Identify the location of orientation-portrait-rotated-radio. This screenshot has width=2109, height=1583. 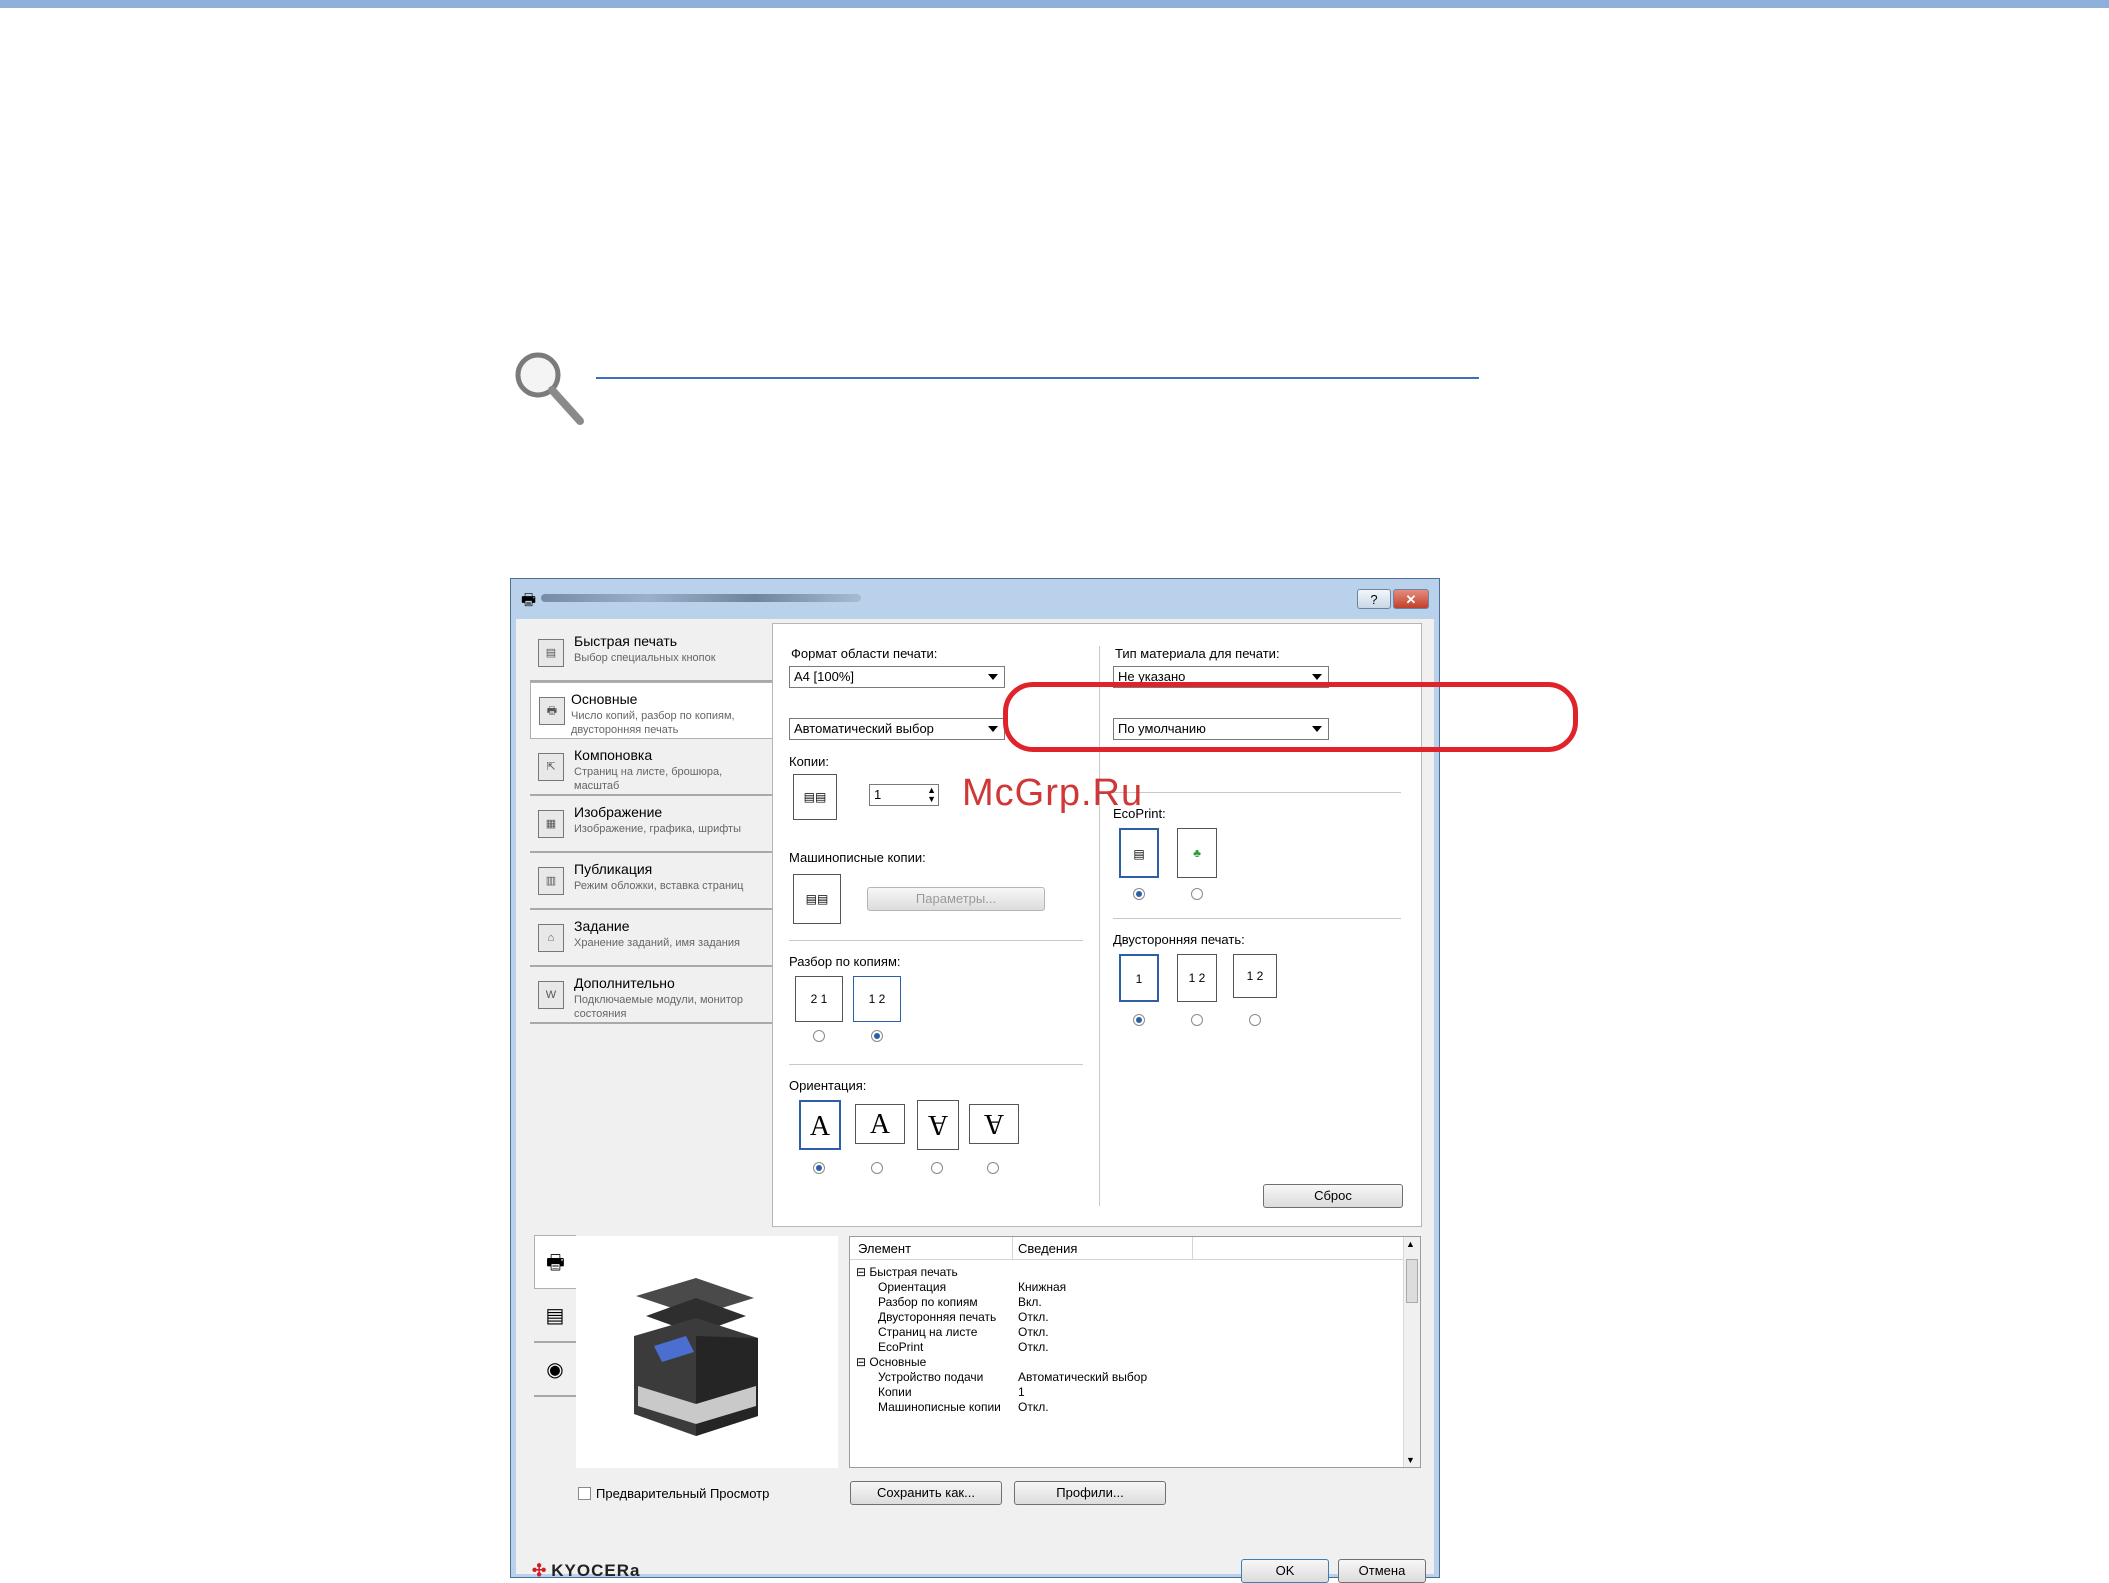
(937, 1168).